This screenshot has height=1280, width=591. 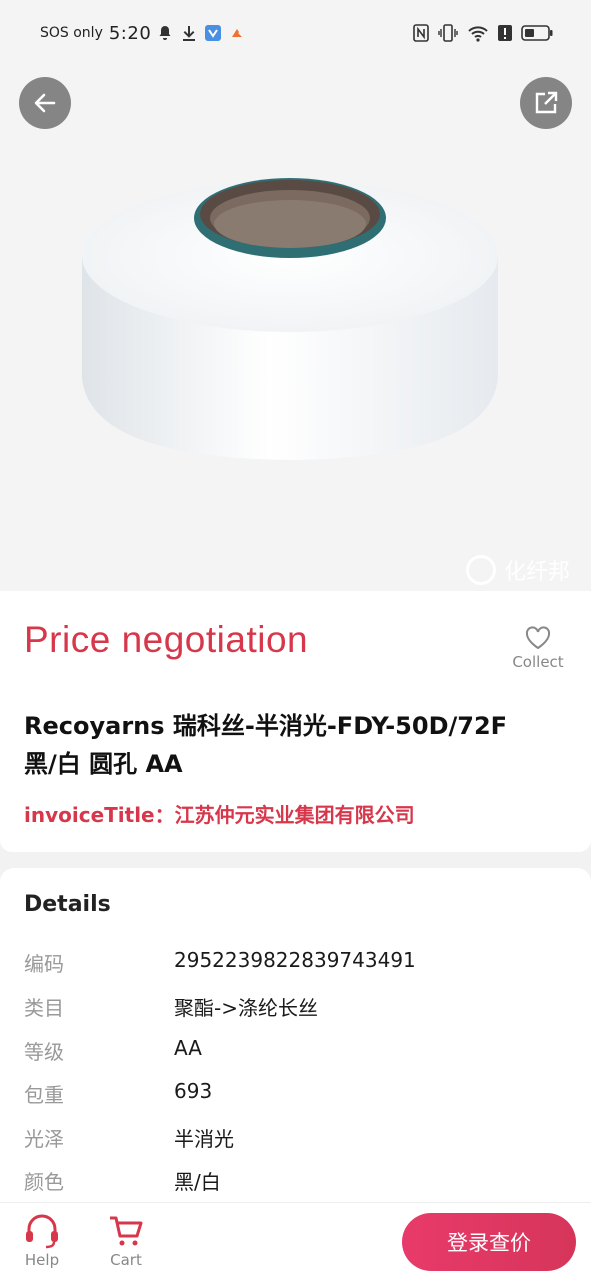 I want to click on detail-label: 颜色, so click(x=44, y=1182).